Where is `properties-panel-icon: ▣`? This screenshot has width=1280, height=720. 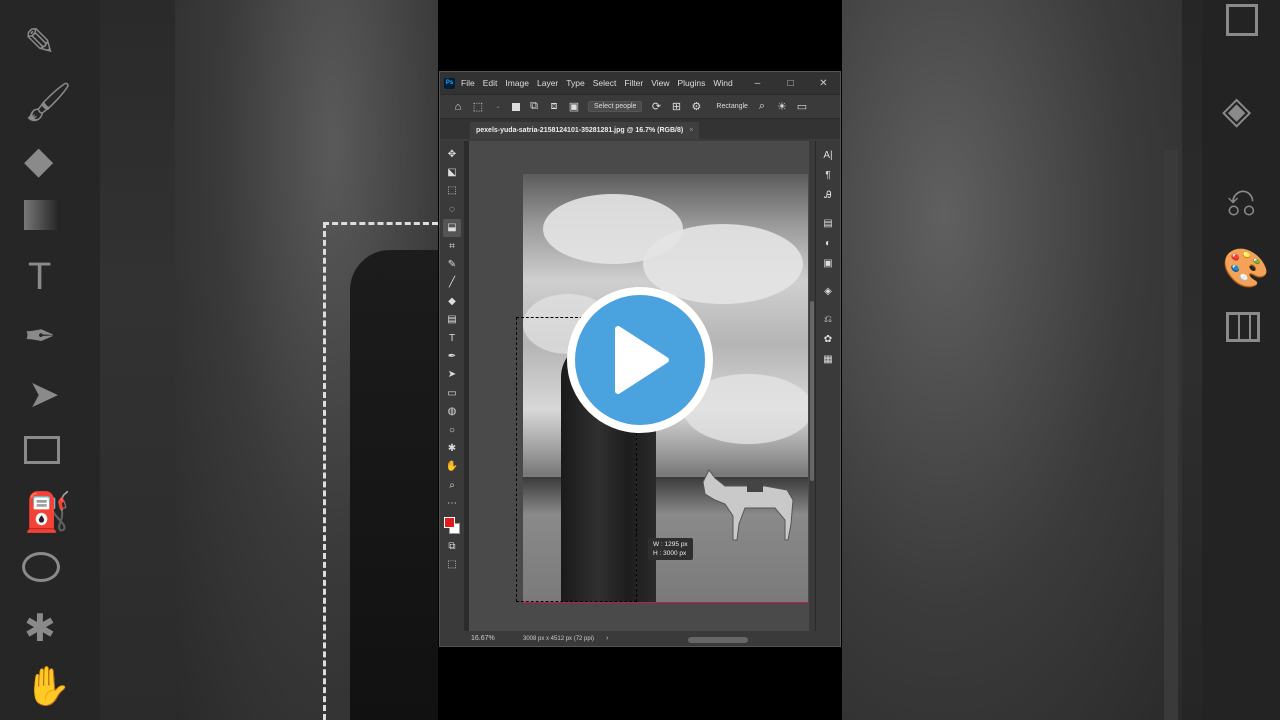
properties-panel-icon: ▣ is located at coordinates (828, 263).